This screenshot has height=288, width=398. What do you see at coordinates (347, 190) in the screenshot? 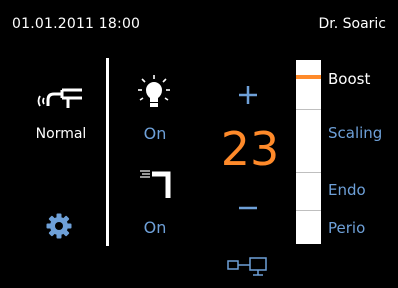
I see `mode-option-endo: Endo` at bounding box center [347, 190].